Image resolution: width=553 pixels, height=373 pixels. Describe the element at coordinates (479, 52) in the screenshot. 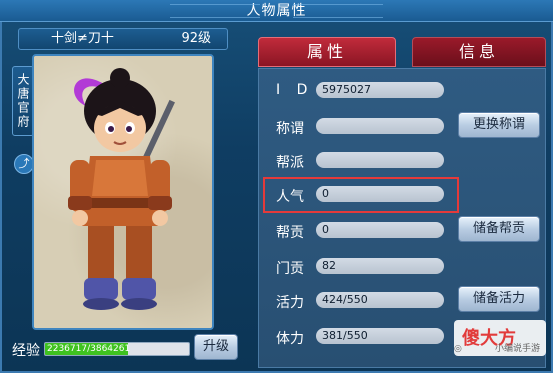

I see `tab-info: 信息` at that location.